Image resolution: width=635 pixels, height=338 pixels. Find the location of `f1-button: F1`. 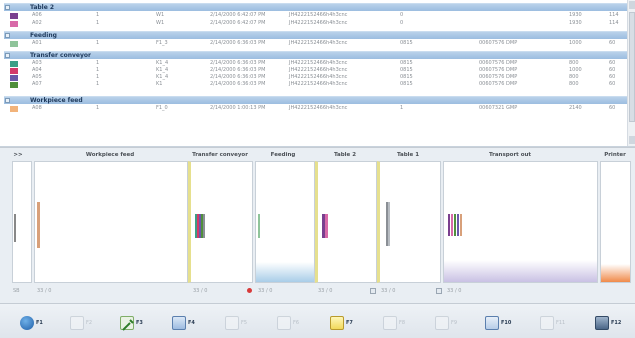

f1-button: F1 is located at coordinates (31, 323).